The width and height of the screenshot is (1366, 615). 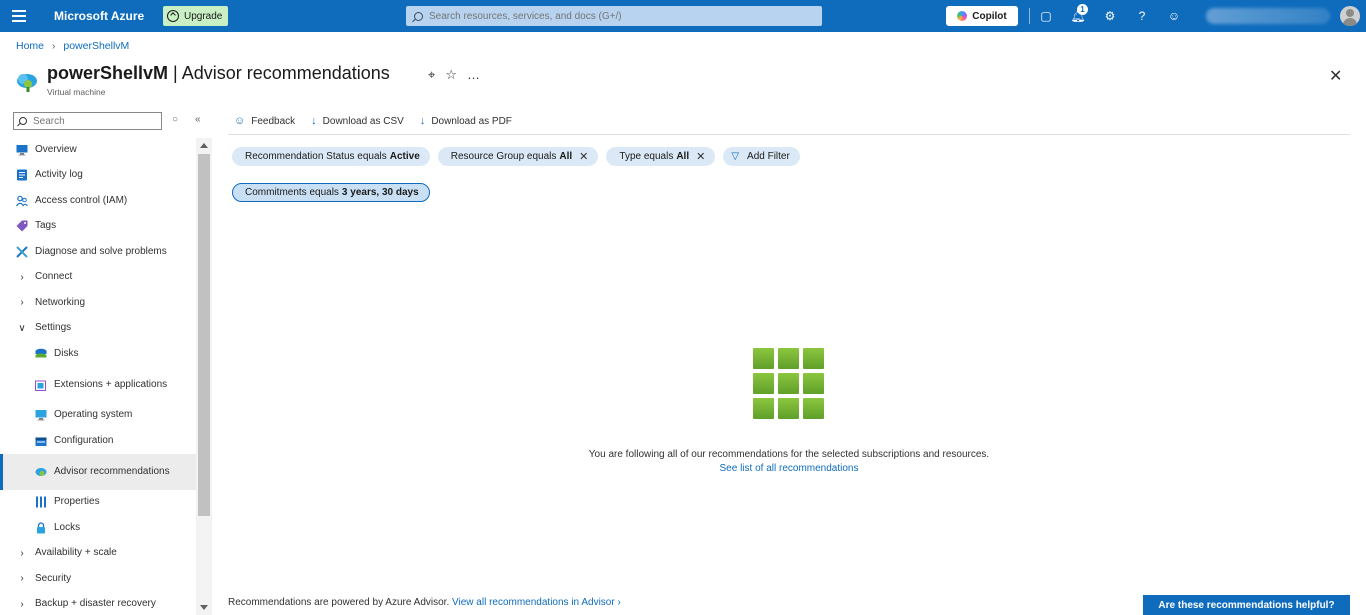 What do you see at coordinates (98, 303) in the screenshot?
I see `sidebar-item-networking: › Networking` at bounding box center [98, 303].